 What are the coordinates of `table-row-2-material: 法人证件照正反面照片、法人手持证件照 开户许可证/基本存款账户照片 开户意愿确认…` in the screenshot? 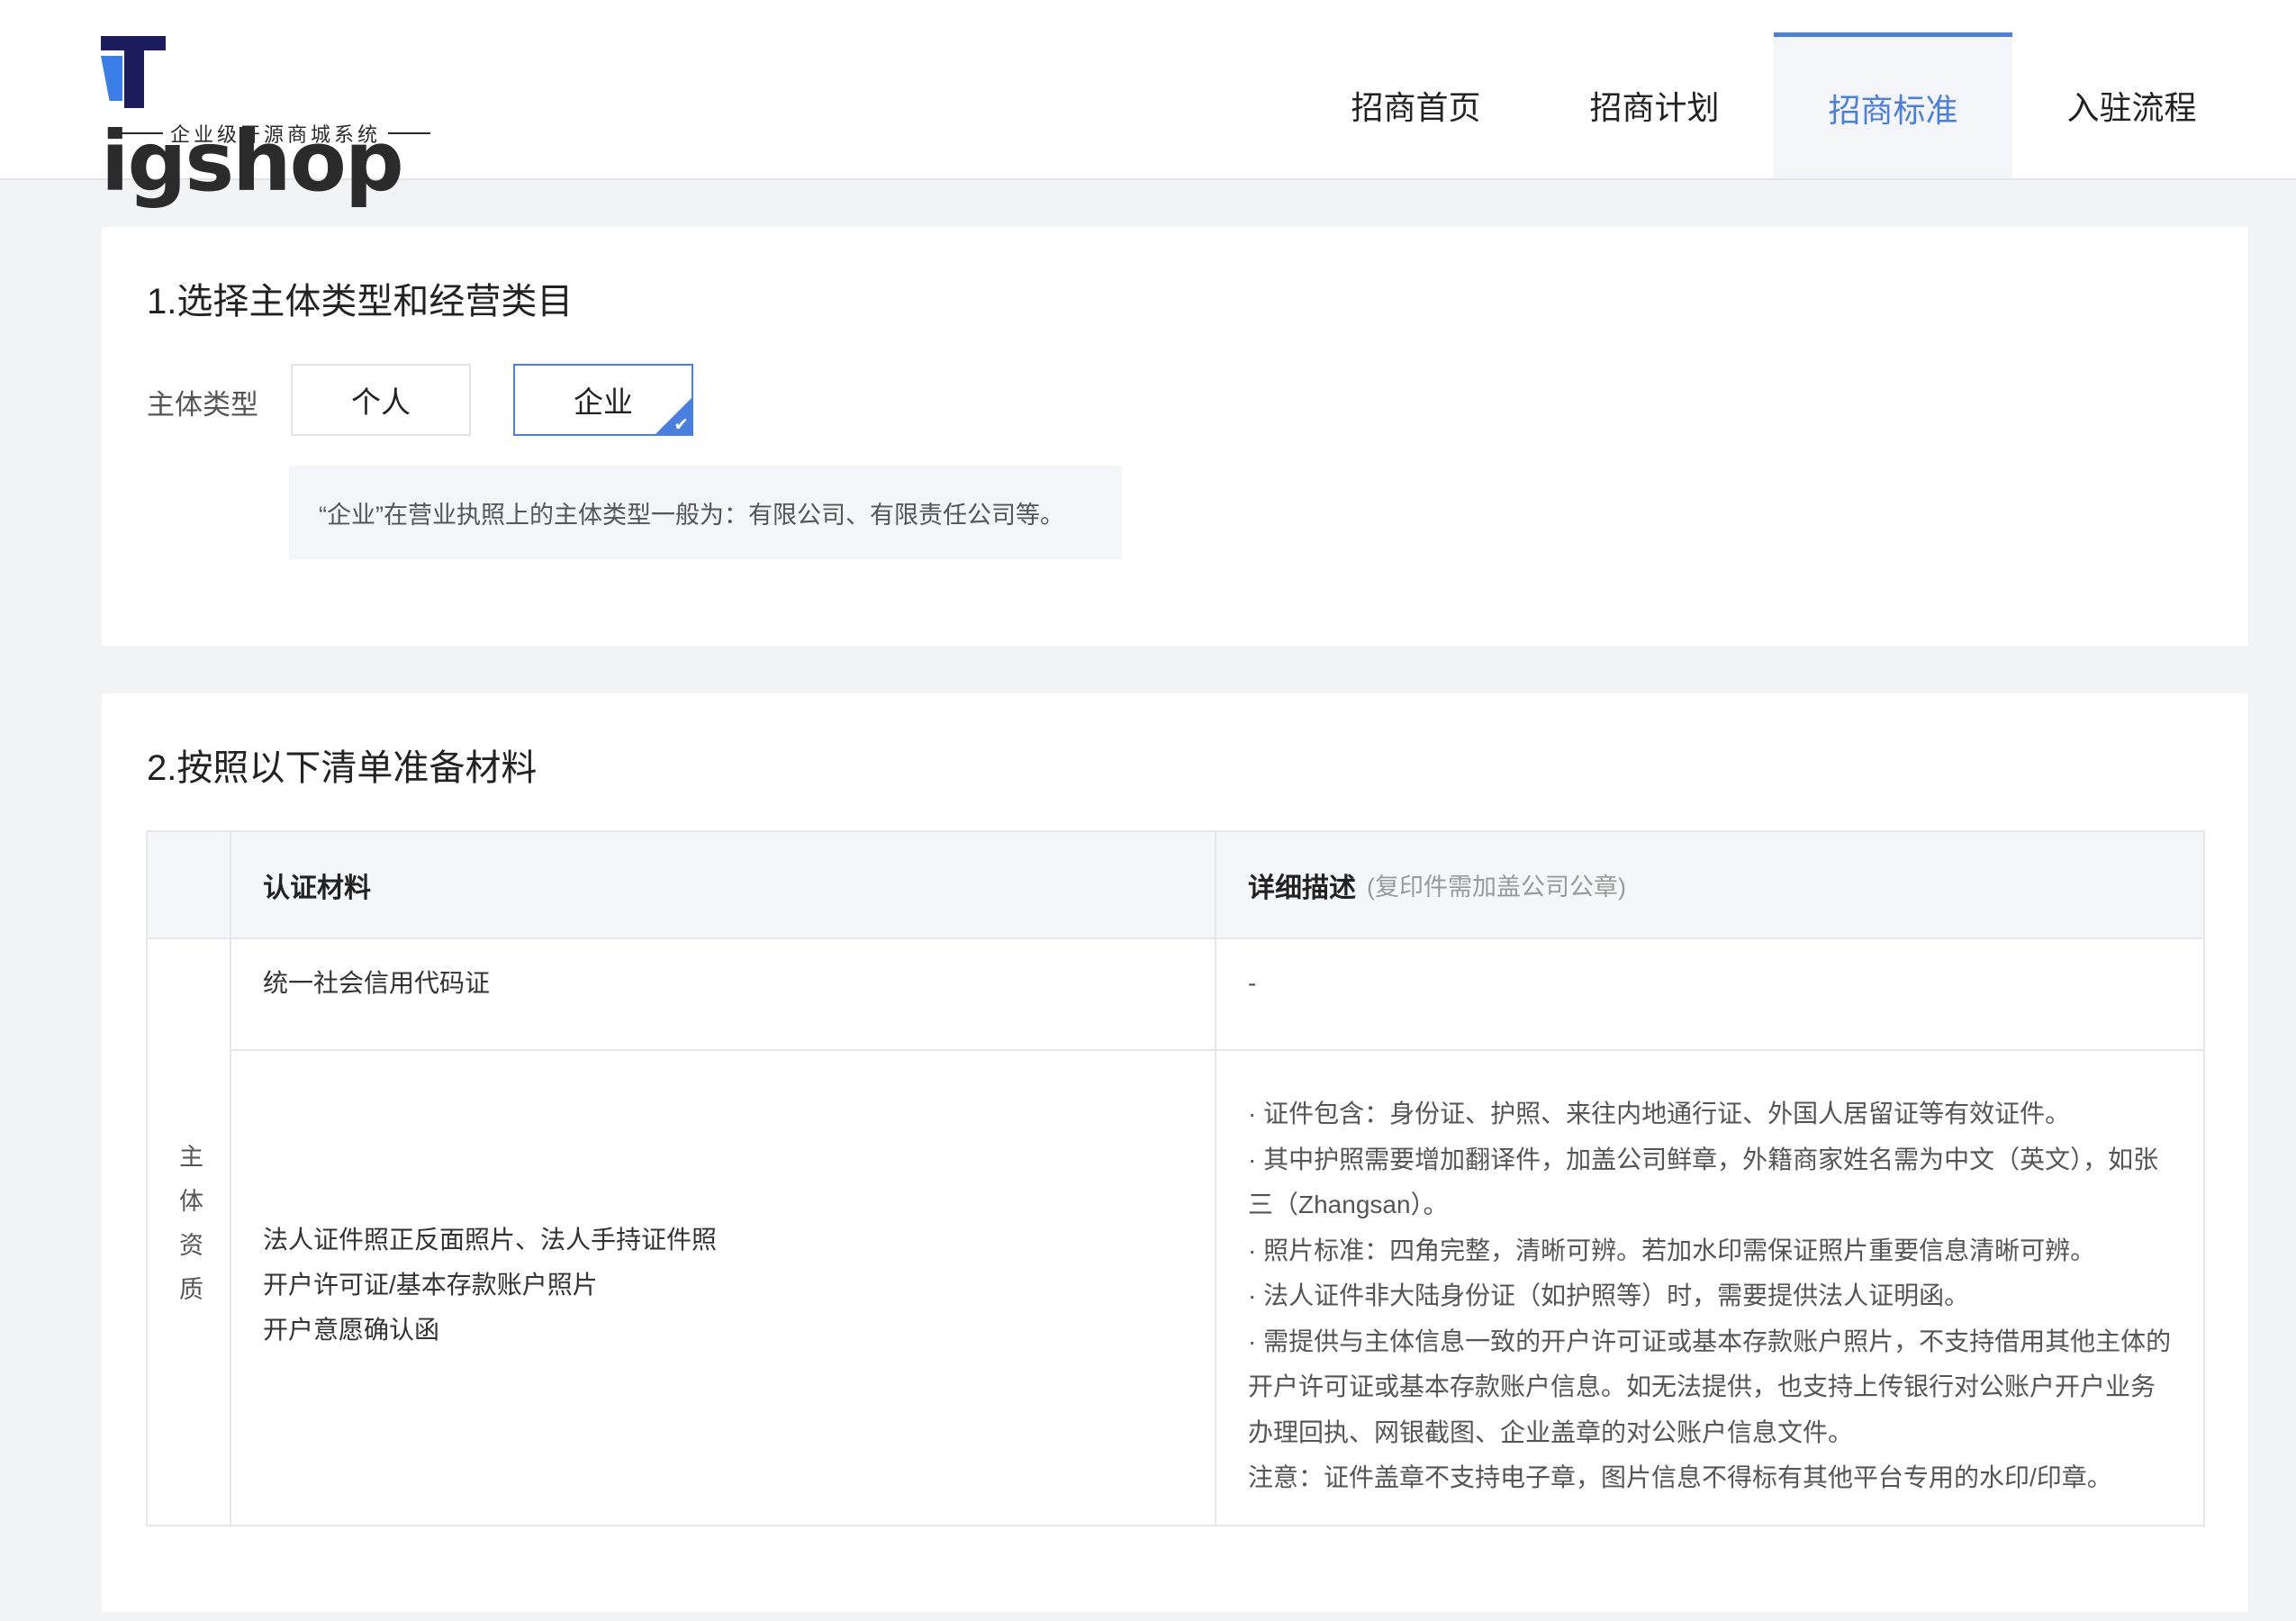 It's located at (490, 1285).